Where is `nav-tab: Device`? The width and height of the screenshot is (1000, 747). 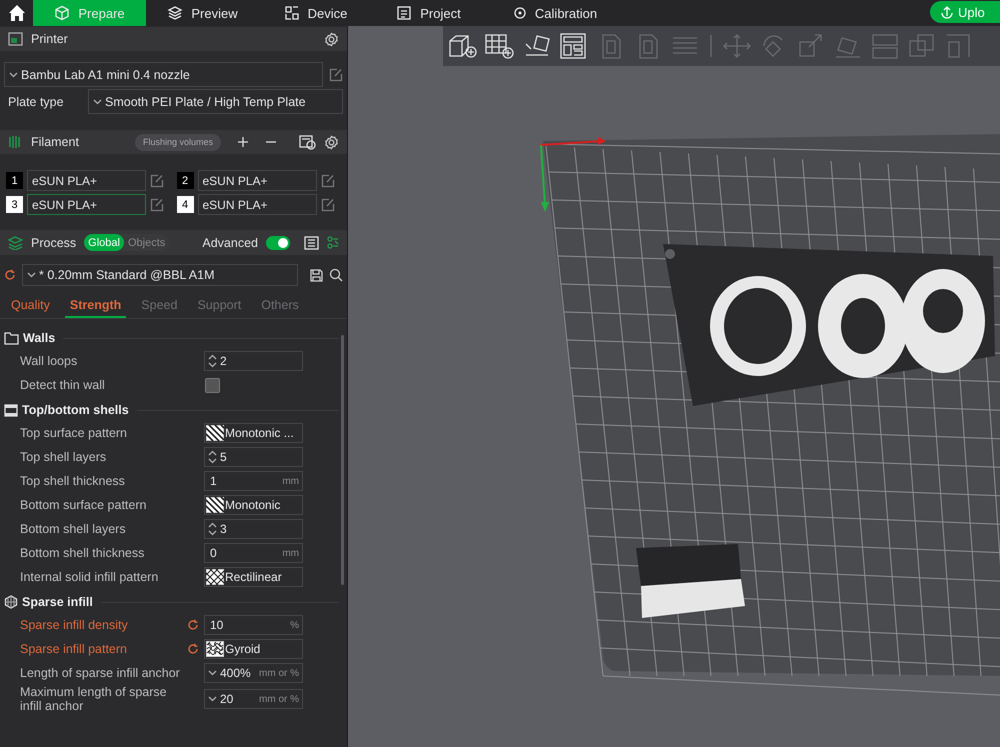
nav-tab: Device is located at coordinates (315, 13).